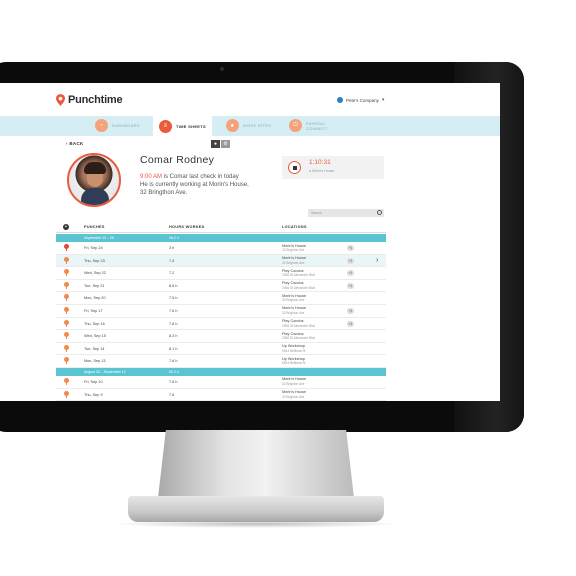 The image size is (576, 576). What do you see at coordinates (94, 285) in the screenshot?
I see `punch-date: Tue, Sep 21` at bounding box center [94, 285].